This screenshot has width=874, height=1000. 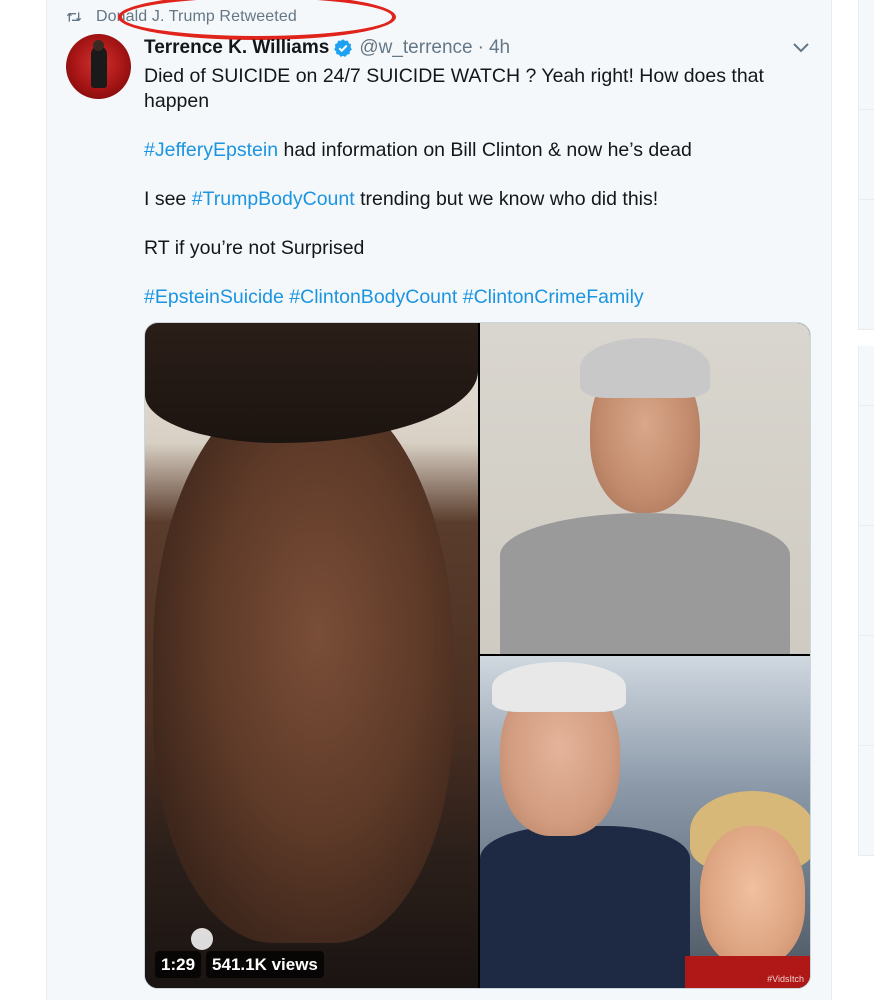 What do you see at coordinates (645, 488) in the screenshot?
I see `photo-top-right` at bounding box center [645, 488].